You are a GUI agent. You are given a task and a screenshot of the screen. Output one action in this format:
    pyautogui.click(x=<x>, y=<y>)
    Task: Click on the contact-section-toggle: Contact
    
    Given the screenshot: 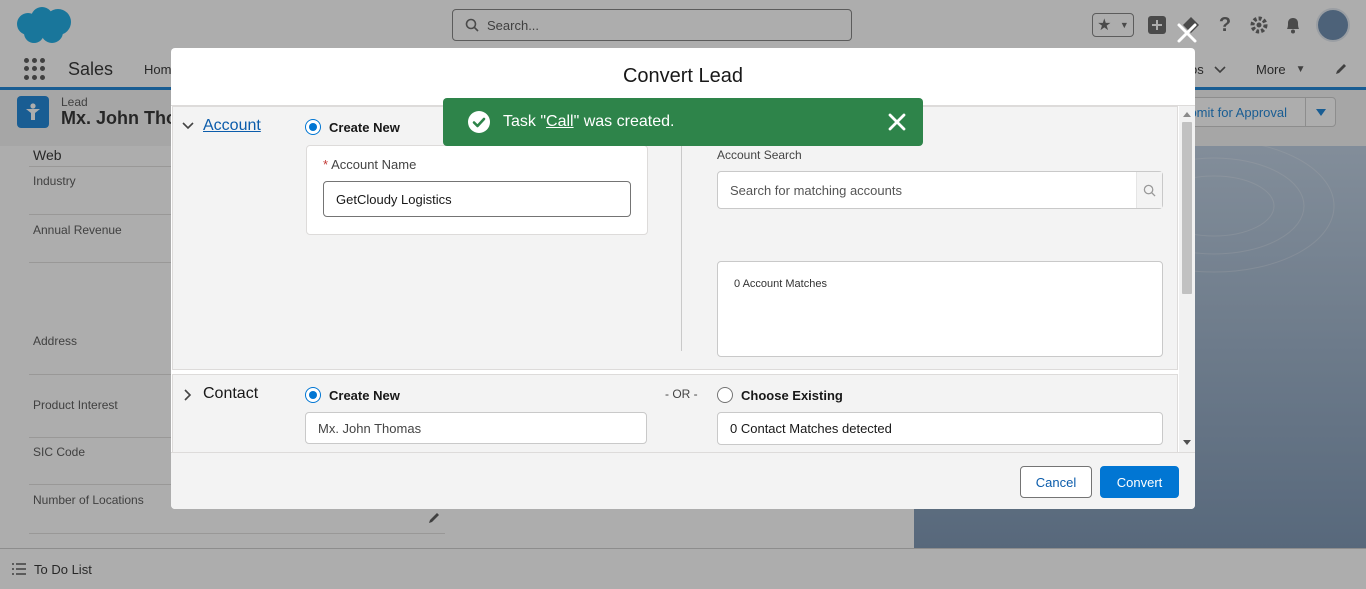 What is the action you would take?
    pyautogui.click(x=230, y=394)
    